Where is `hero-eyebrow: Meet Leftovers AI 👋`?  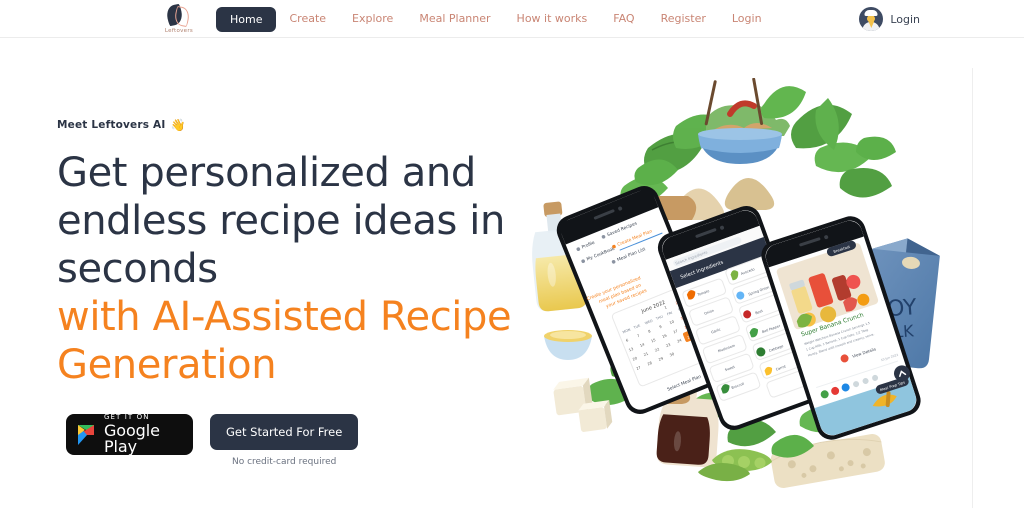 hero-eyebrow: Meet Leftovers AI 👋 is located at coordinates (292, 125).